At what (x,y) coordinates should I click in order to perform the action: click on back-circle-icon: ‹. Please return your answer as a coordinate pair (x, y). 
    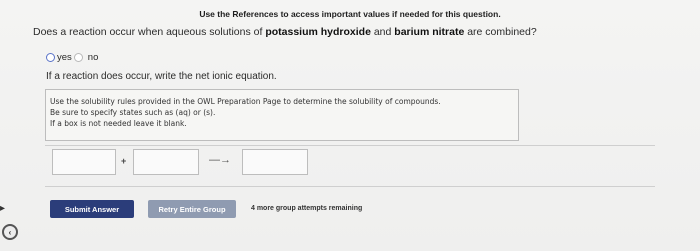
    Looking at the image, I should click on (10, 232).